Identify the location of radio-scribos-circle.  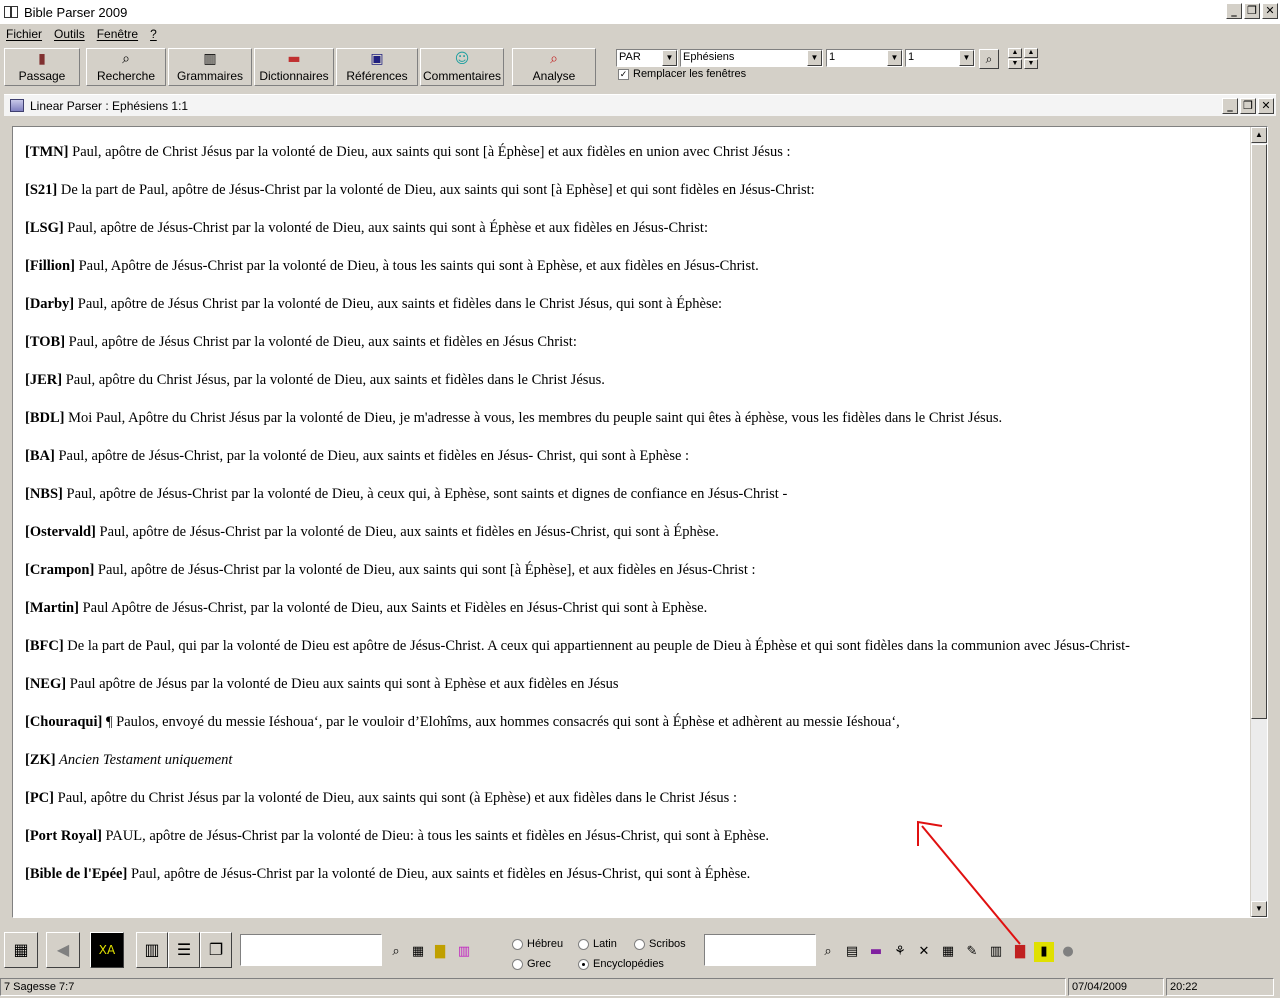
(639, 944).